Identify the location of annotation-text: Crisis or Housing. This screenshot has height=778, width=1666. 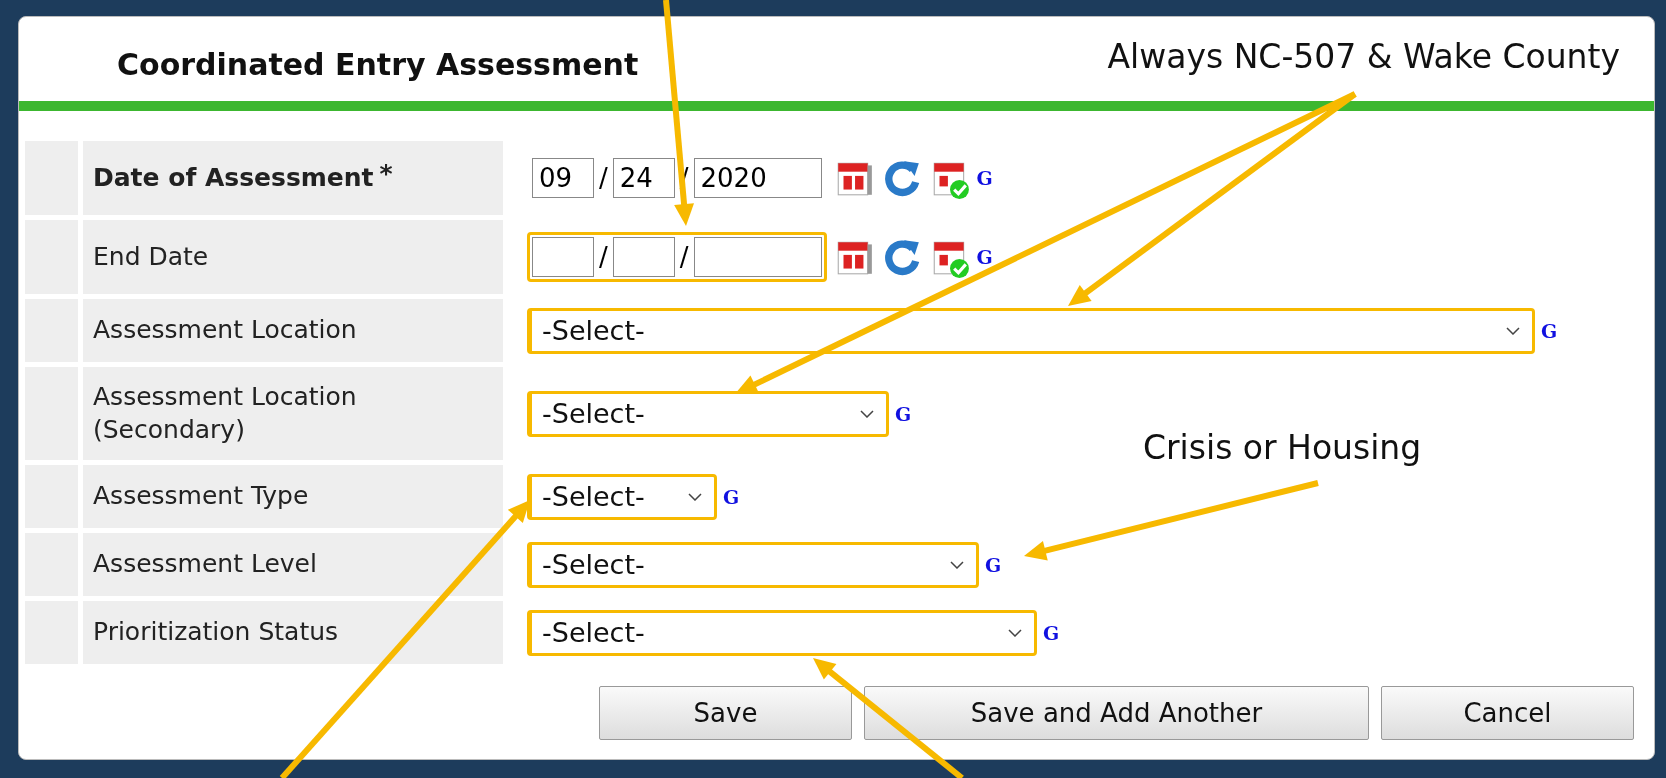
(1282, 447).